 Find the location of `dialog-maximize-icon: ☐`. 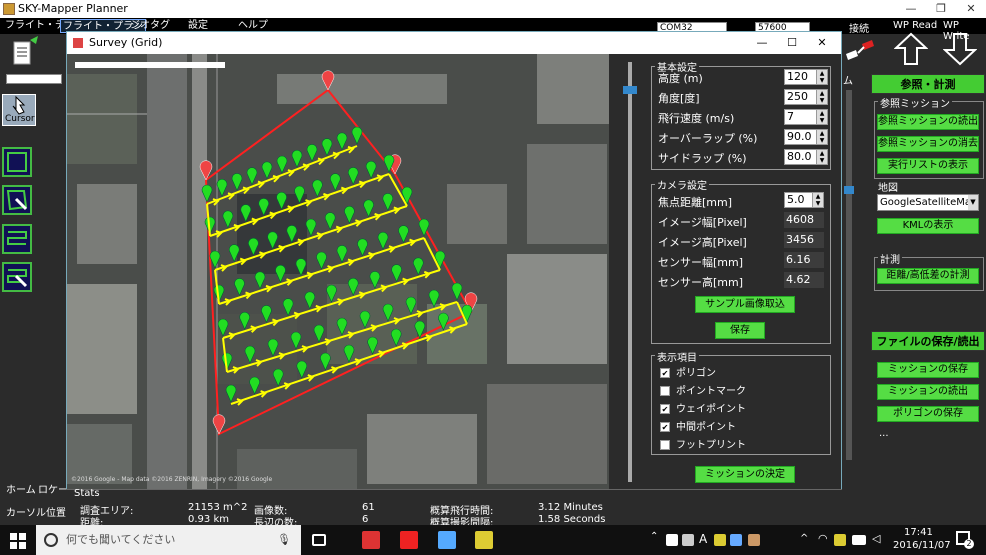

dialog-maximize-icon: ☐ is located at coordinates (792, 43).